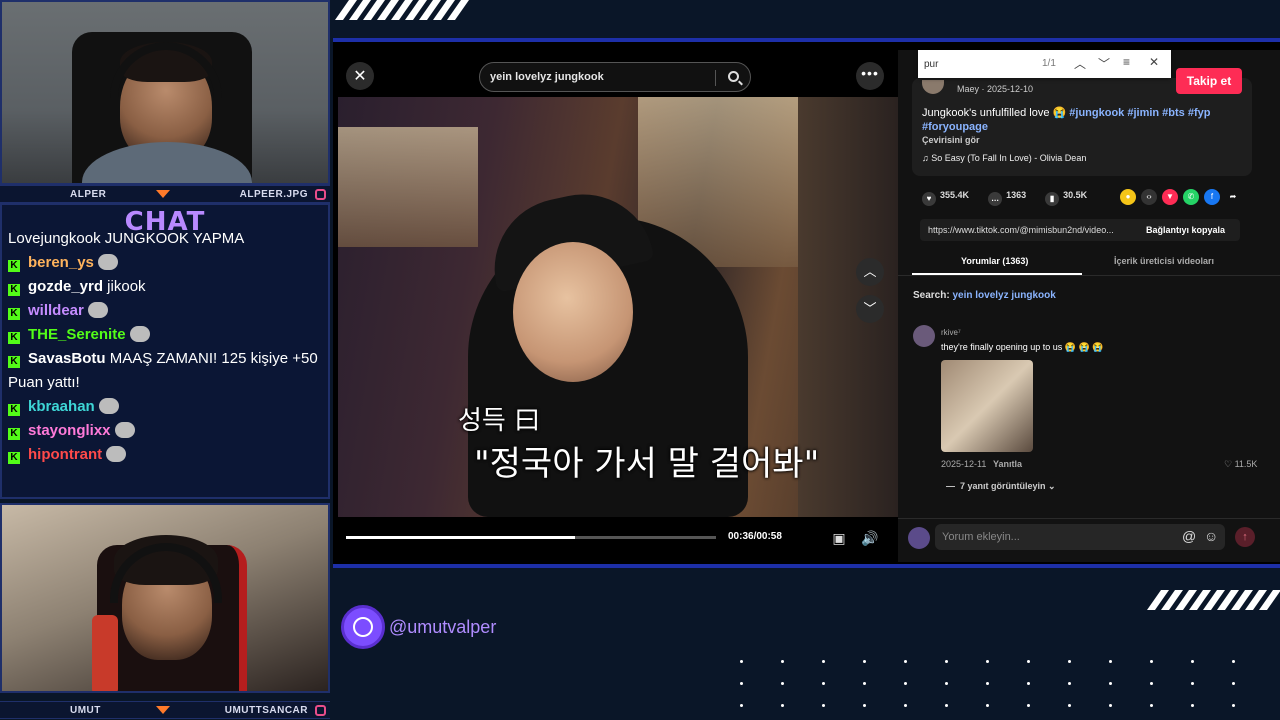  I want to click on find-next-icon: ﹀, so click(1104, 63).